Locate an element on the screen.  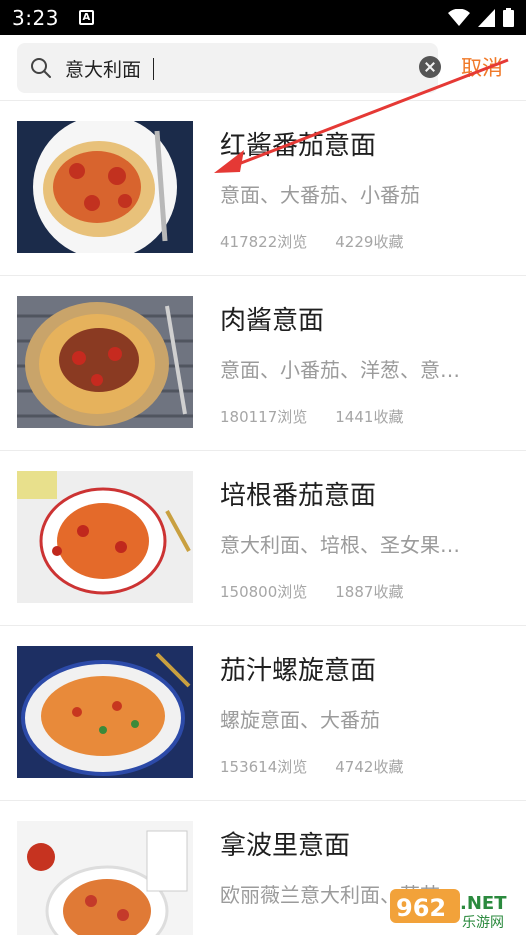
notification-a-icon: A is located at coordinates (86, 17).